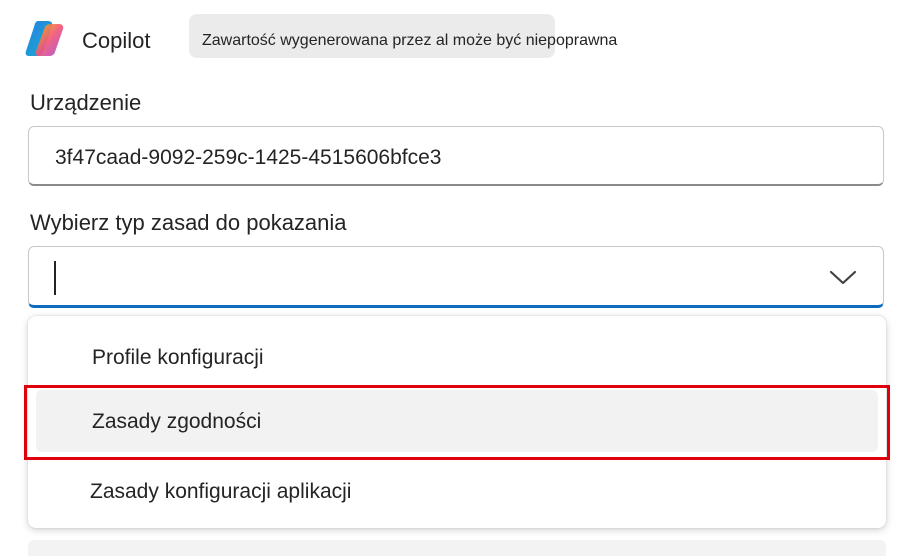  I want to click on option-profile-konfiguracji: Profile konfiguracji, so click(457, 358).